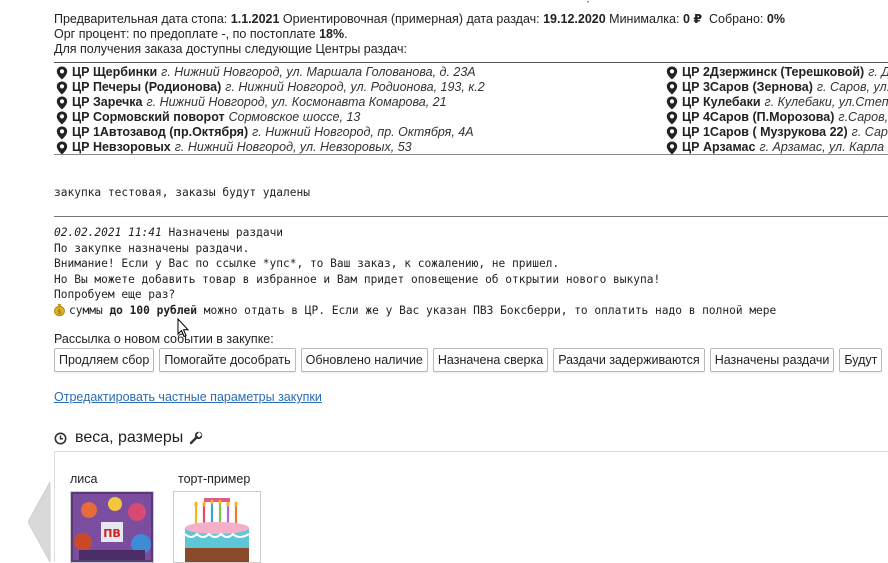 This screenshot has width=888, height=563. I want to click on mouse-cursor-icon, so click(183, 328).